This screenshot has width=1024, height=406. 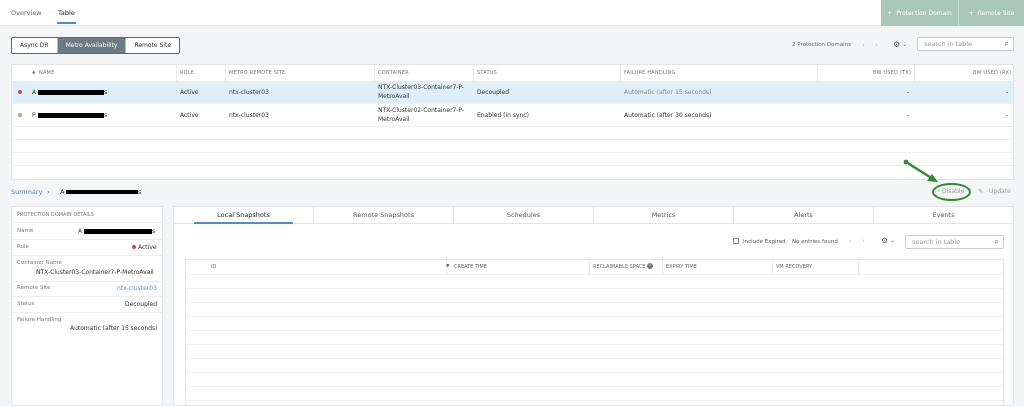 I want to click on tab-events: Events, so click(x=943, y=215).